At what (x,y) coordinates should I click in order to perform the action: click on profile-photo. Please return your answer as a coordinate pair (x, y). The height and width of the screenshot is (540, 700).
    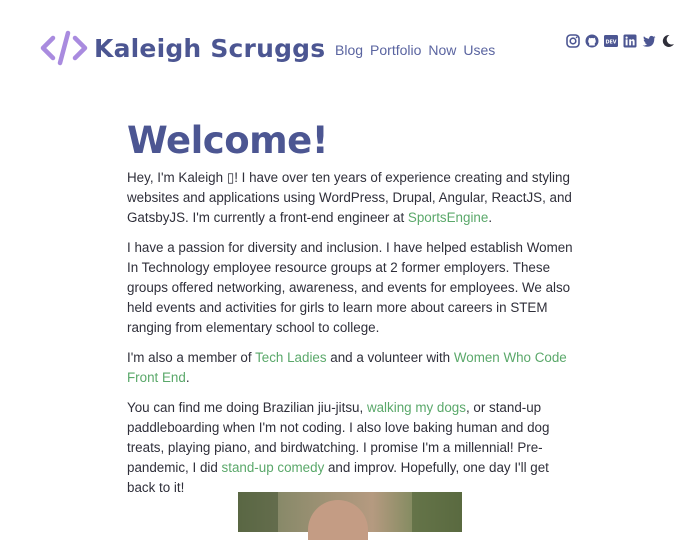
    Looking at the image, I should click on (350, 516).